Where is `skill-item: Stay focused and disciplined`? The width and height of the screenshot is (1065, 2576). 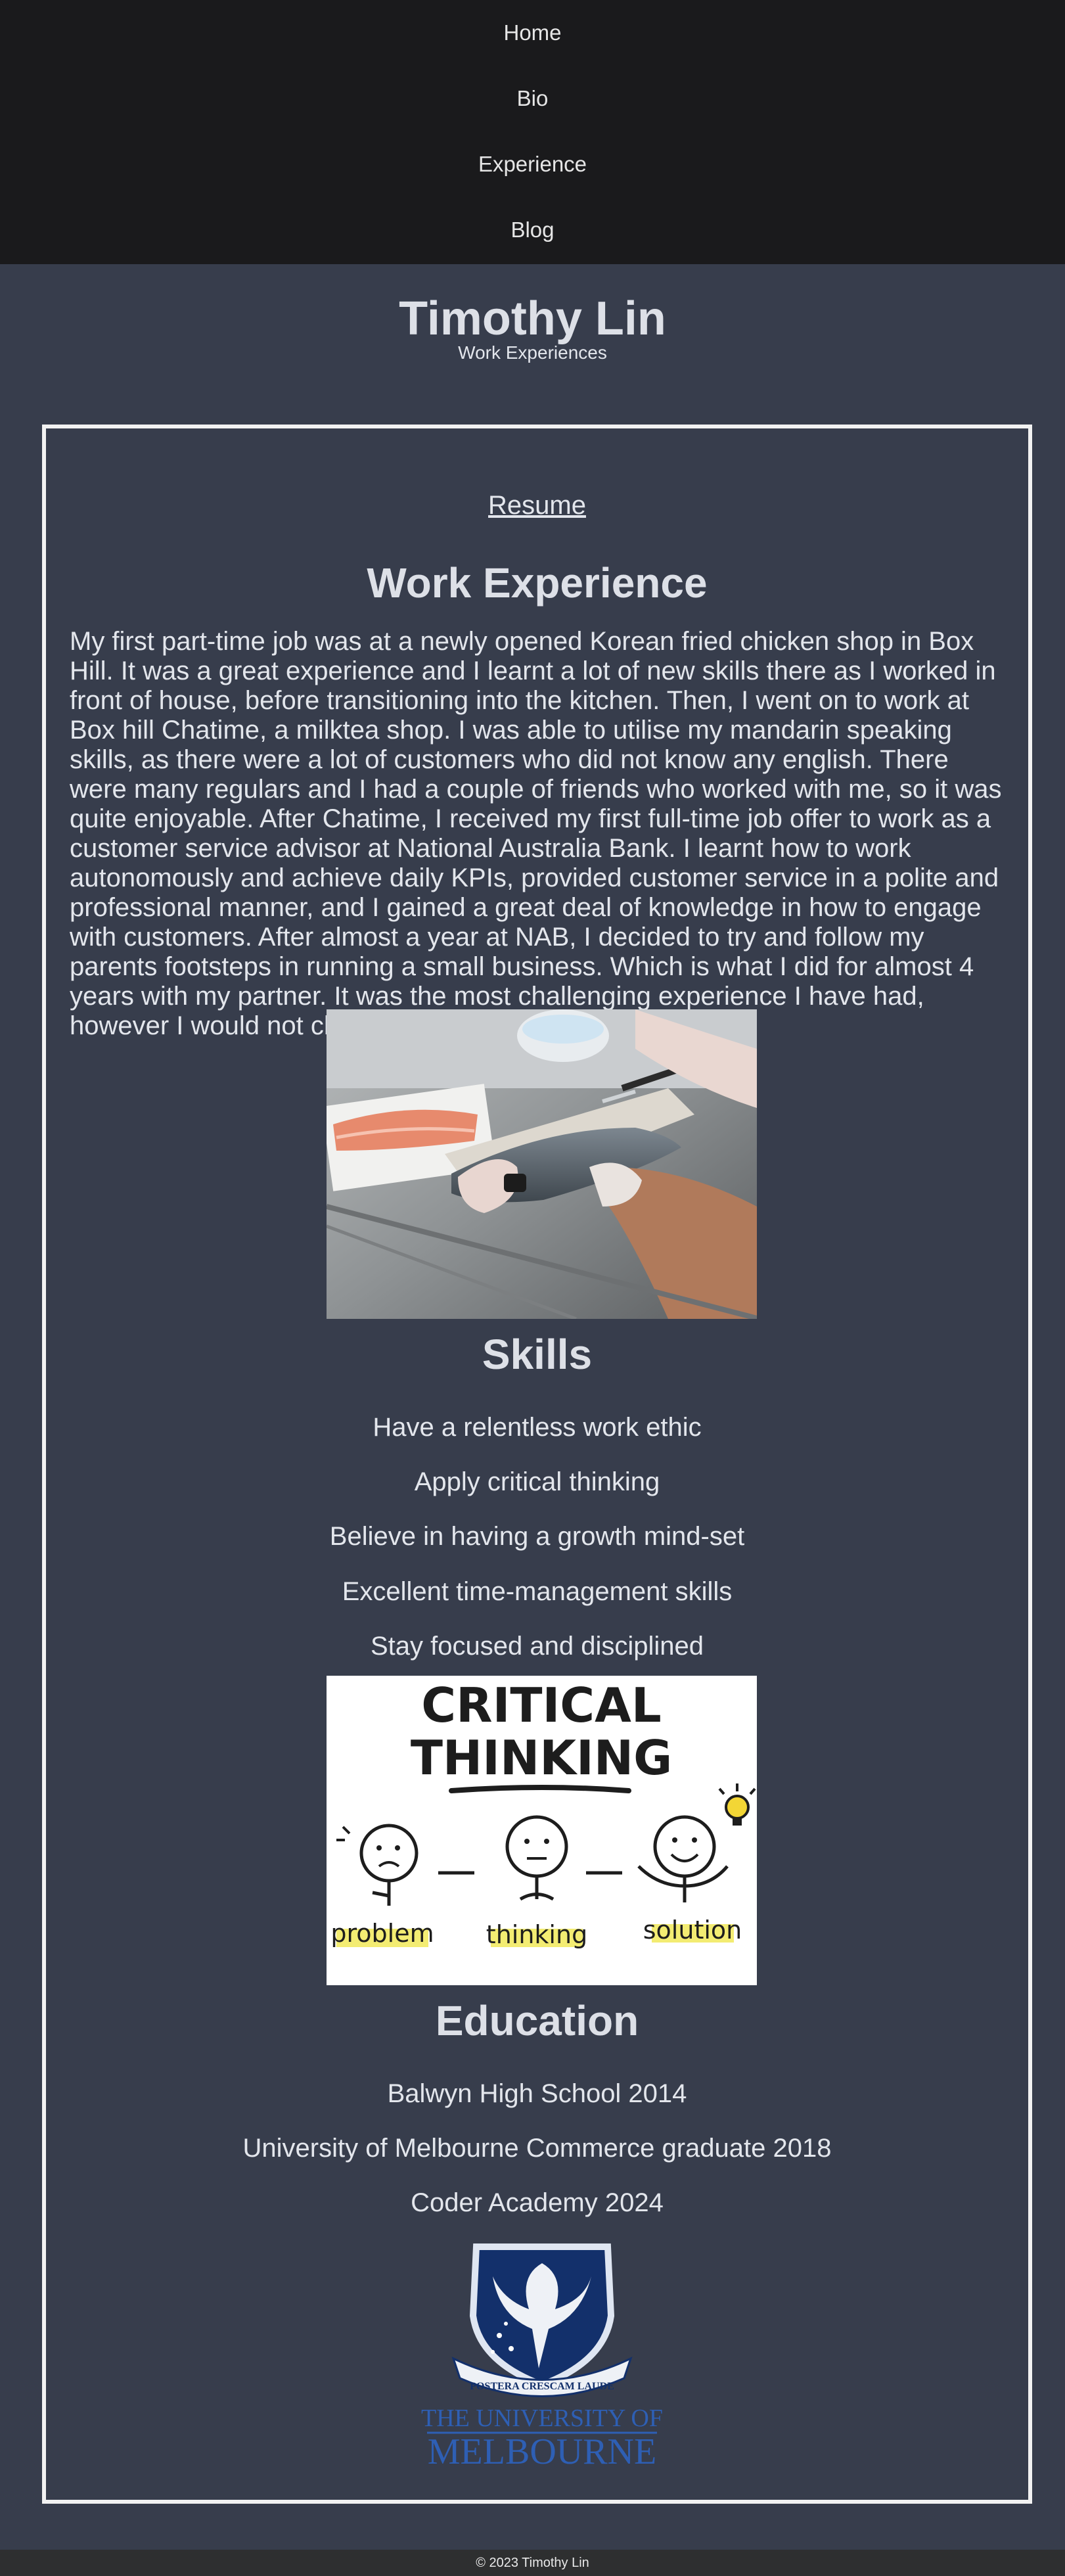
skill-item: Stay focused and disciplined is located at coordinates (537, 1646).